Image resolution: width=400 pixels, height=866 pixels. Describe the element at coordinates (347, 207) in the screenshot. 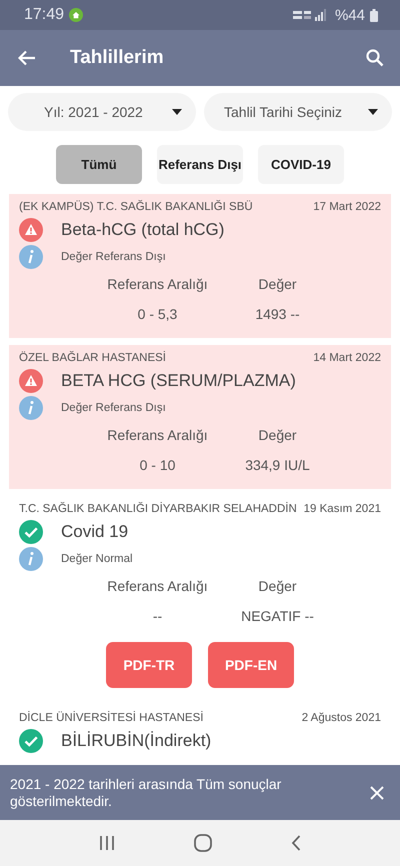

I see `result-date: 17 Mart 2022` at that location.